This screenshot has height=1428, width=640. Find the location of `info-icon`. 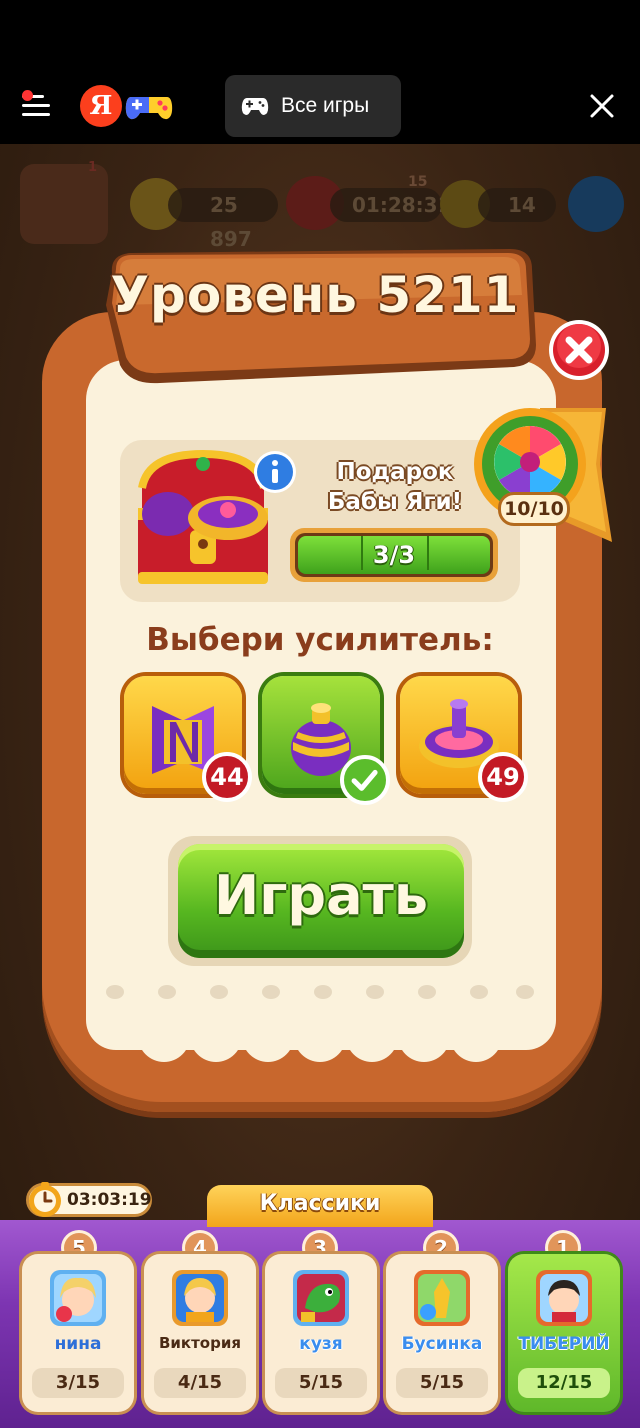

info-icon is located at coordinates (275, 472).